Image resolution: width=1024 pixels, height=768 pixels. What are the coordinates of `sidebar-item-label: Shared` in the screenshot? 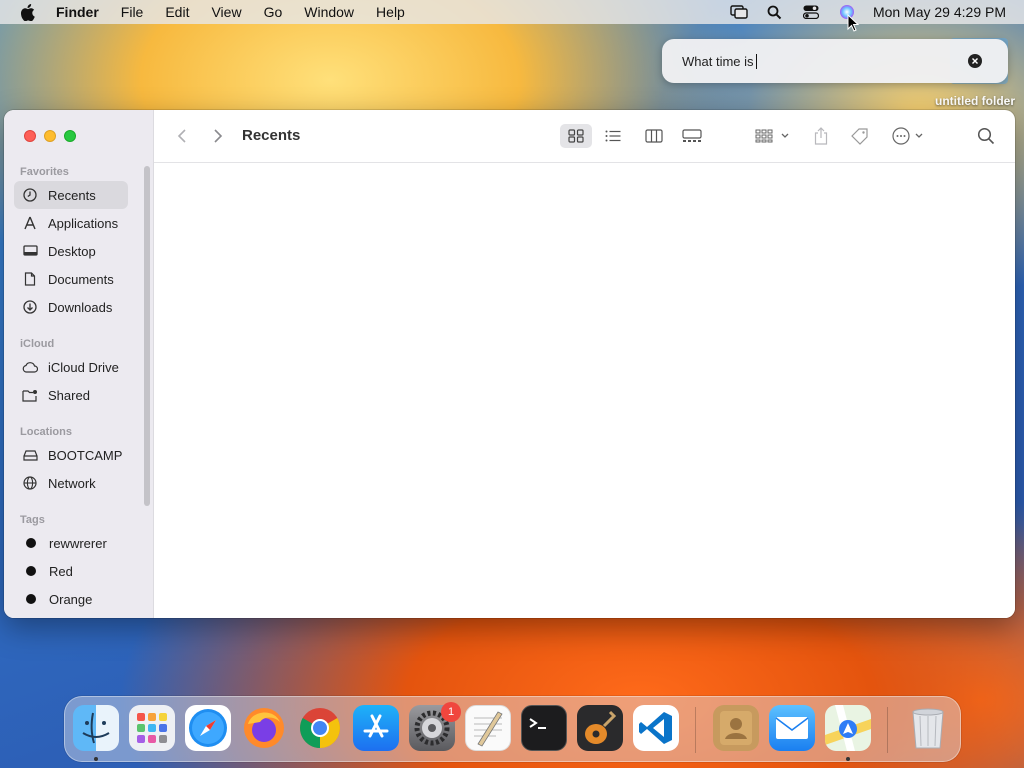 It's located at (69, 395).